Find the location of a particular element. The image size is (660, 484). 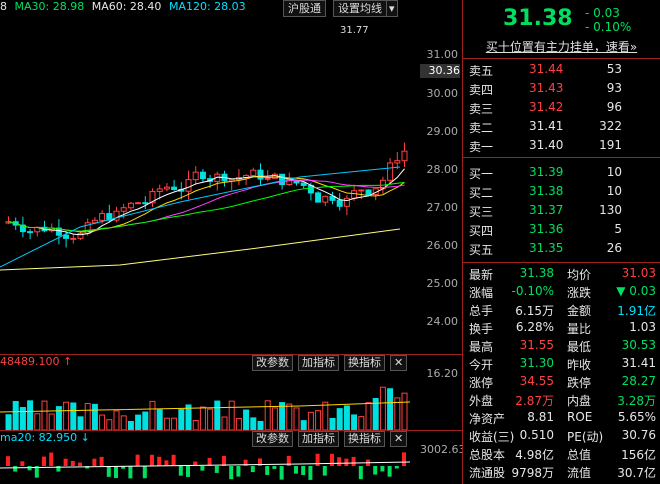

bid-row: 买四 31.36 5 is located at coordinates (561, 231).